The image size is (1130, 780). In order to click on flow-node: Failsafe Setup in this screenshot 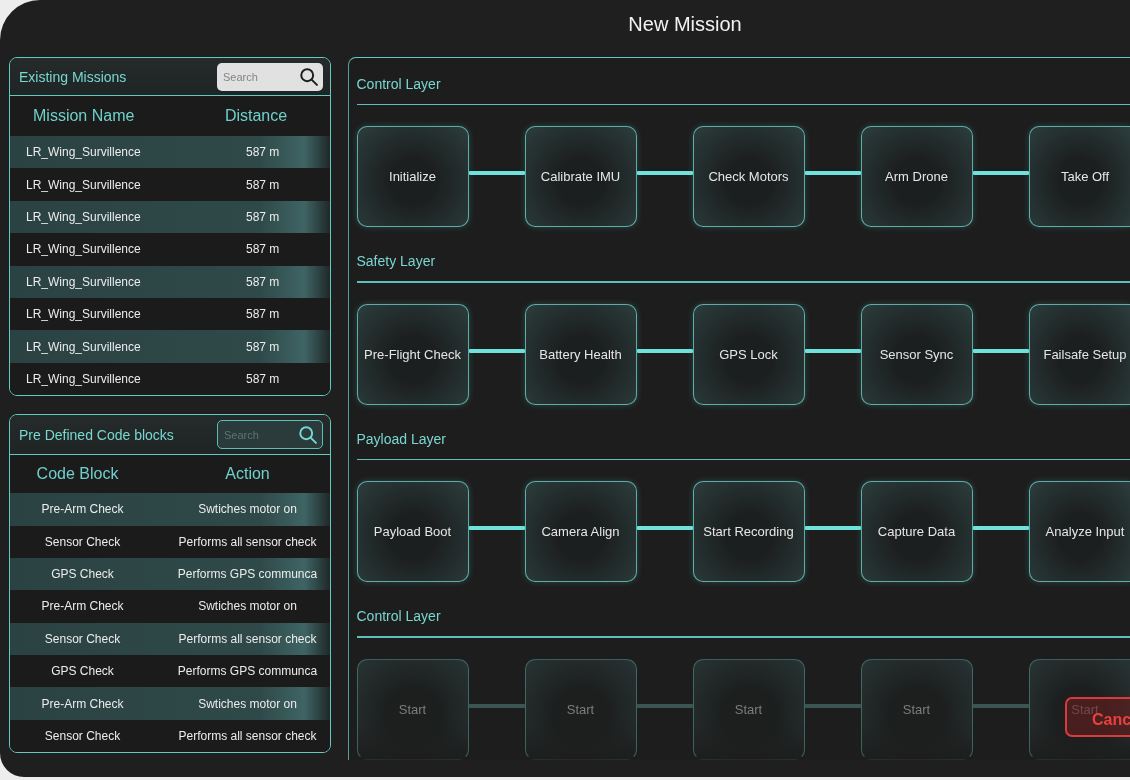, I will do `click(1079, 354)`.